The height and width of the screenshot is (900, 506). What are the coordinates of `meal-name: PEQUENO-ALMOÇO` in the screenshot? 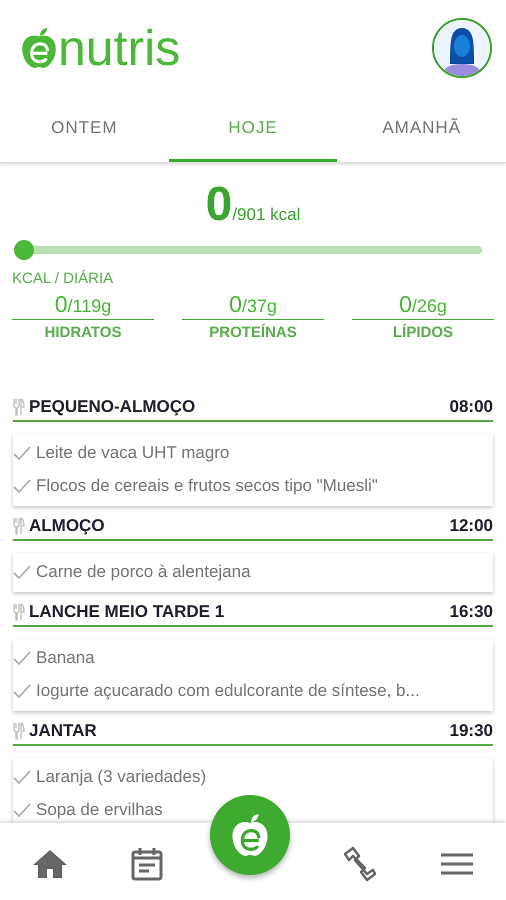 It's located at (112, 407).